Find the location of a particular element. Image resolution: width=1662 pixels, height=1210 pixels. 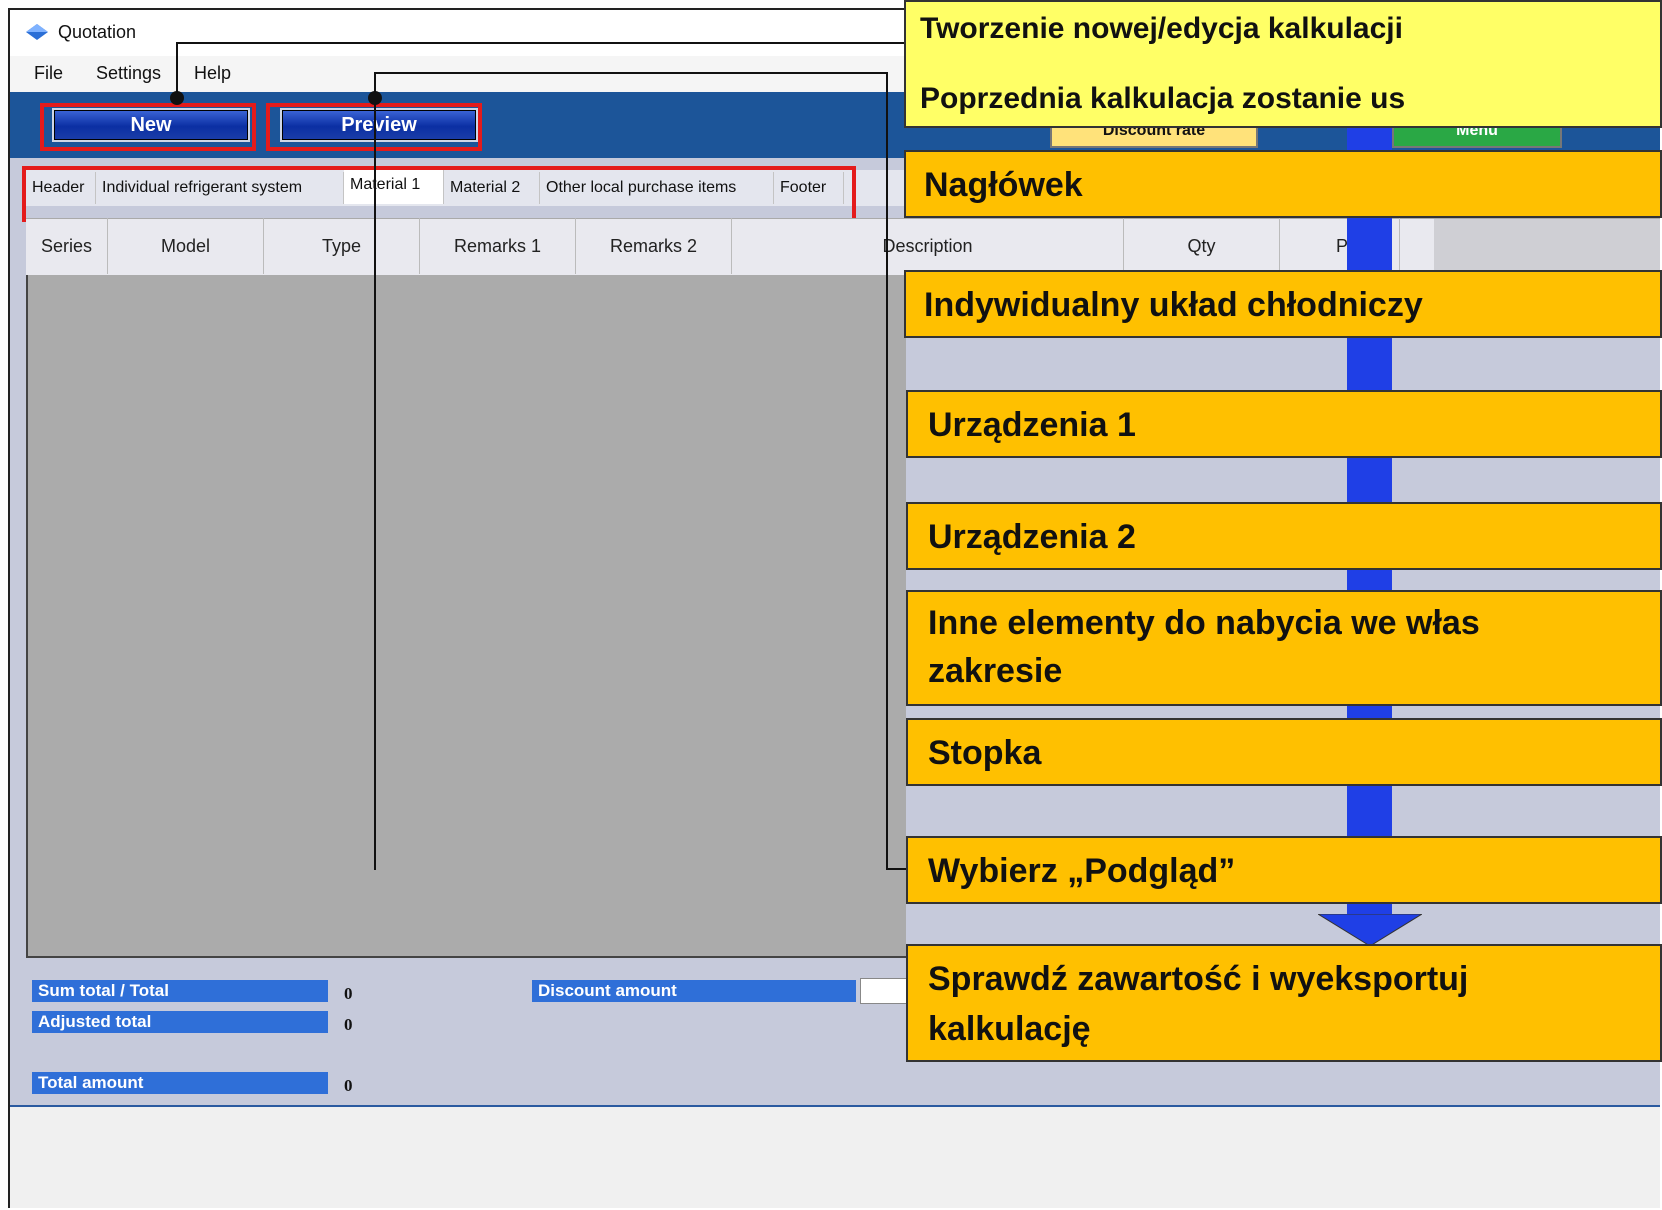

column-model: Model is located at coordinates (186, 246).